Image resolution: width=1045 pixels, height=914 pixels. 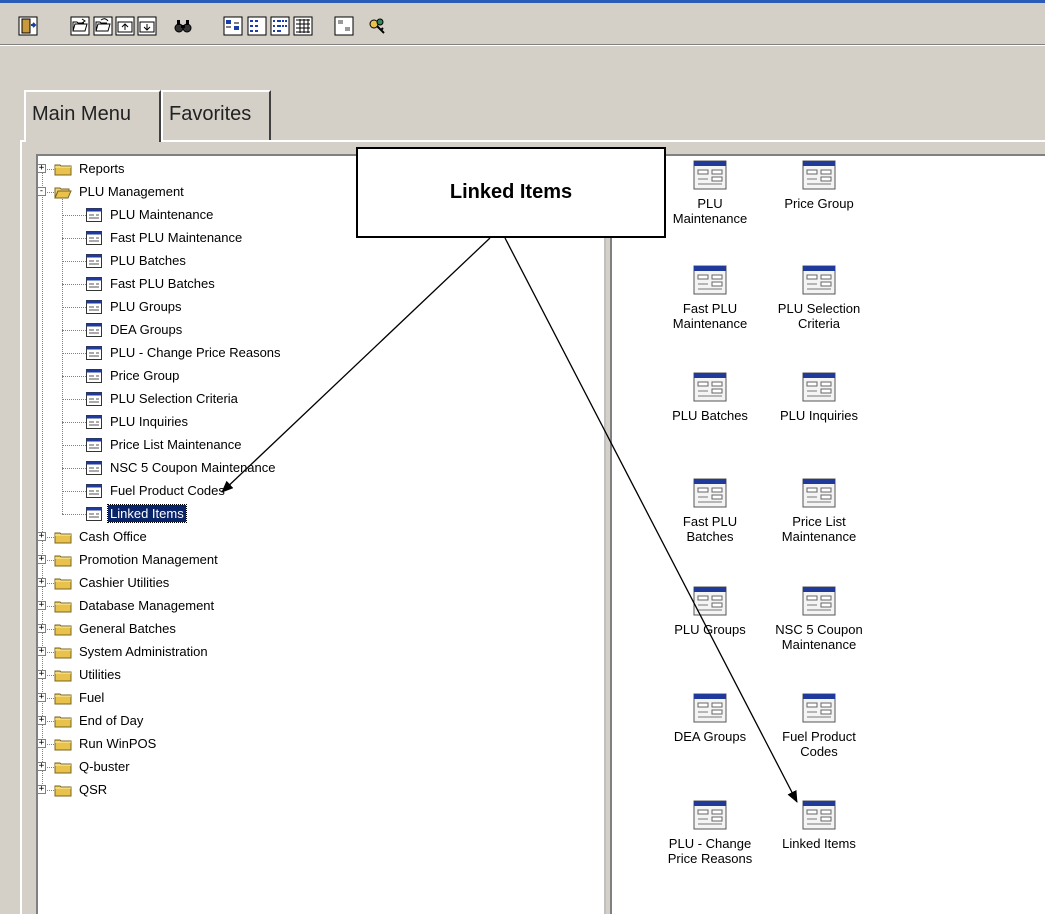 What do you see at coordinates (118, 743) in the screenshot?
I see `tree-item-label: Run WinPOS` at bounding box center [118, 743].